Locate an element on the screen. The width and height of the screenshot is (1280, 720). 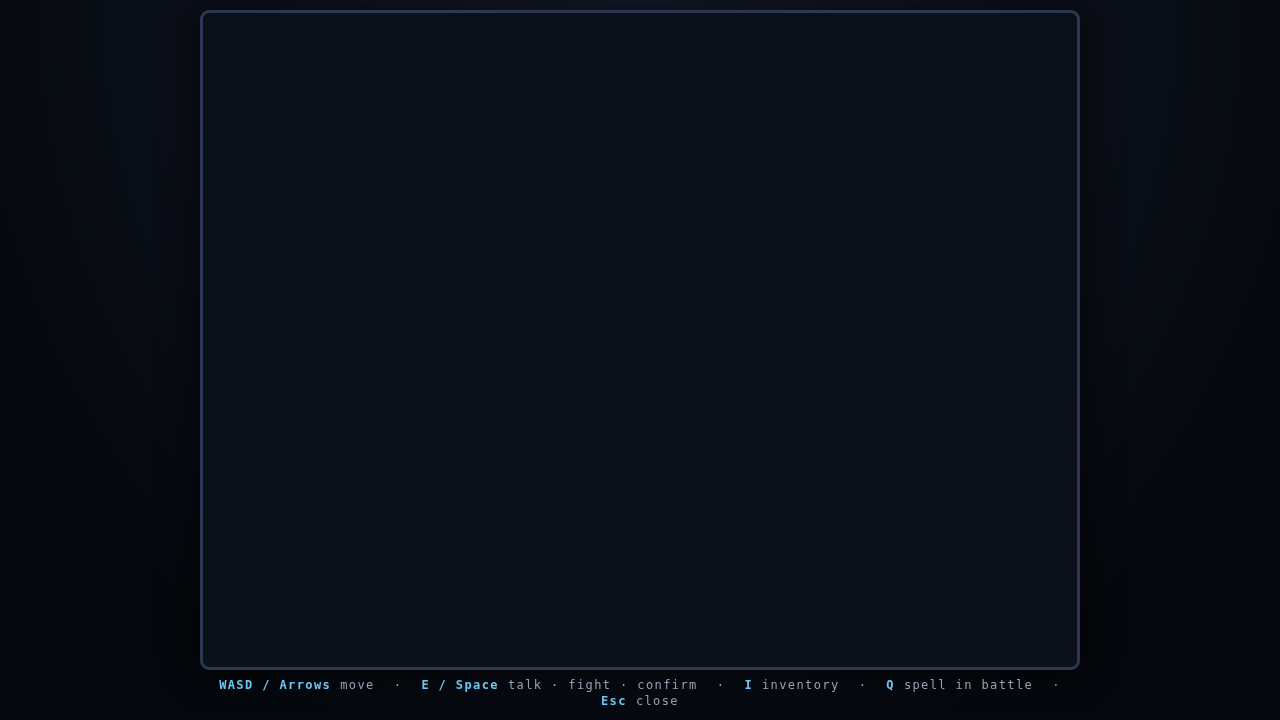
hotkey-text: Q is located at coordinates (890, 685).